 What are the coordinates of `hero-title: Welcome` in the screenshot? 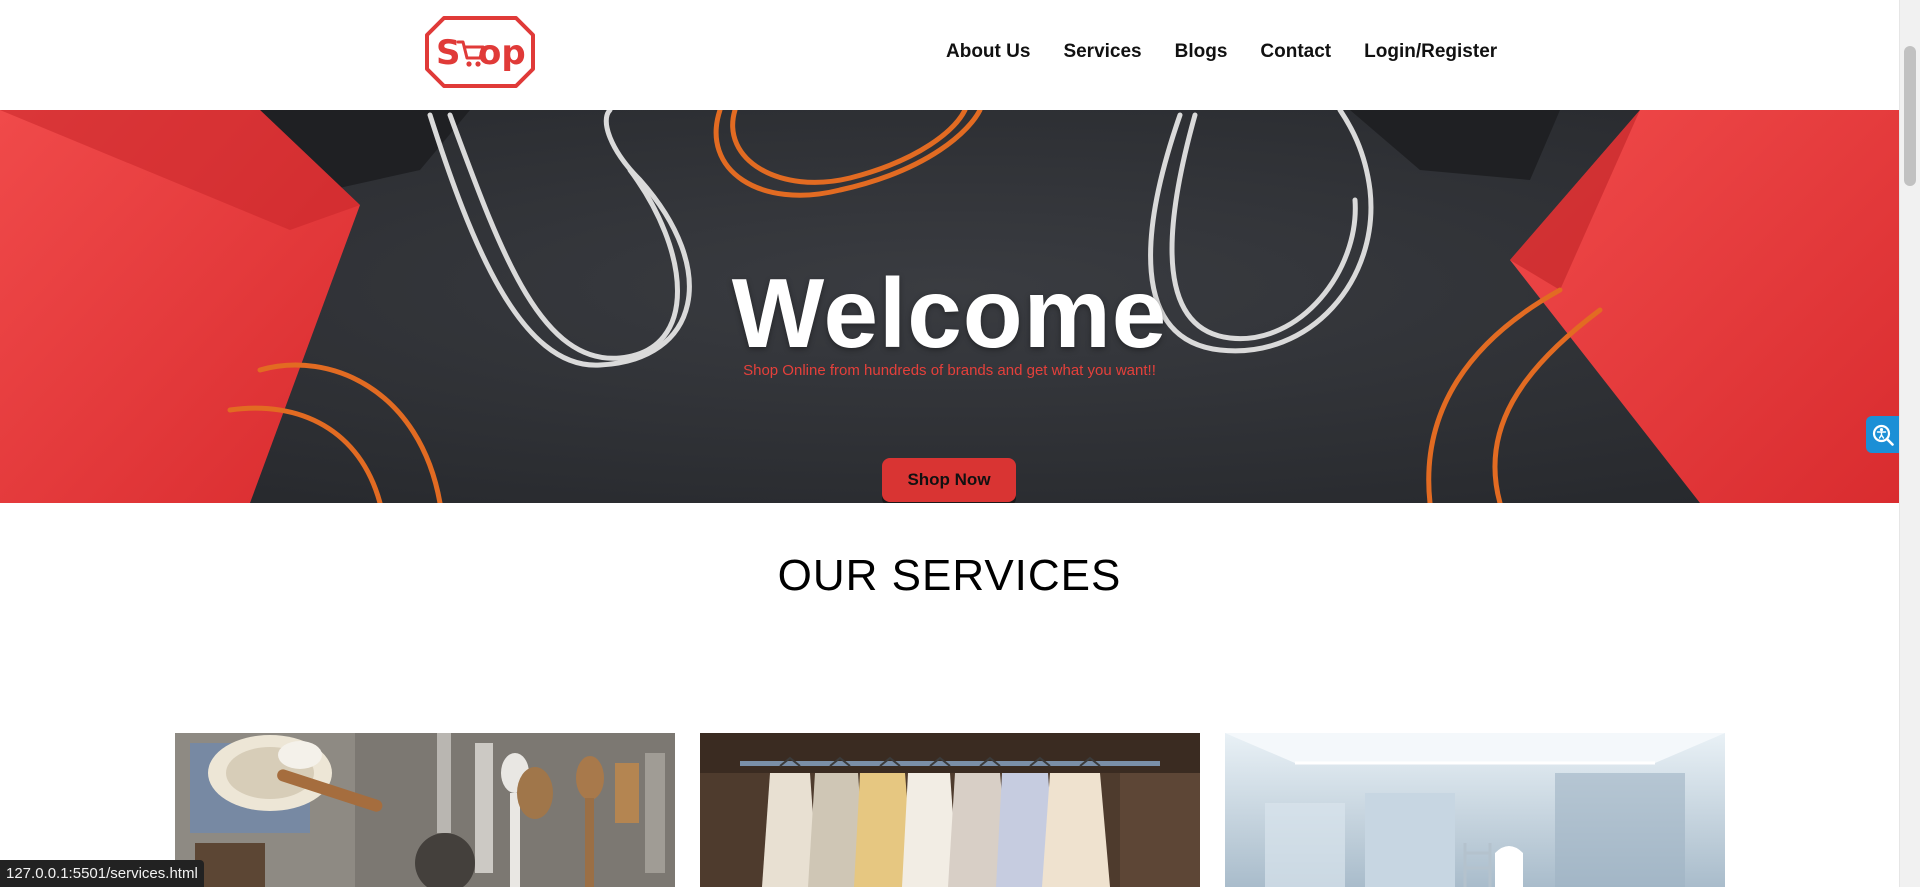 It's located at (949, 313).